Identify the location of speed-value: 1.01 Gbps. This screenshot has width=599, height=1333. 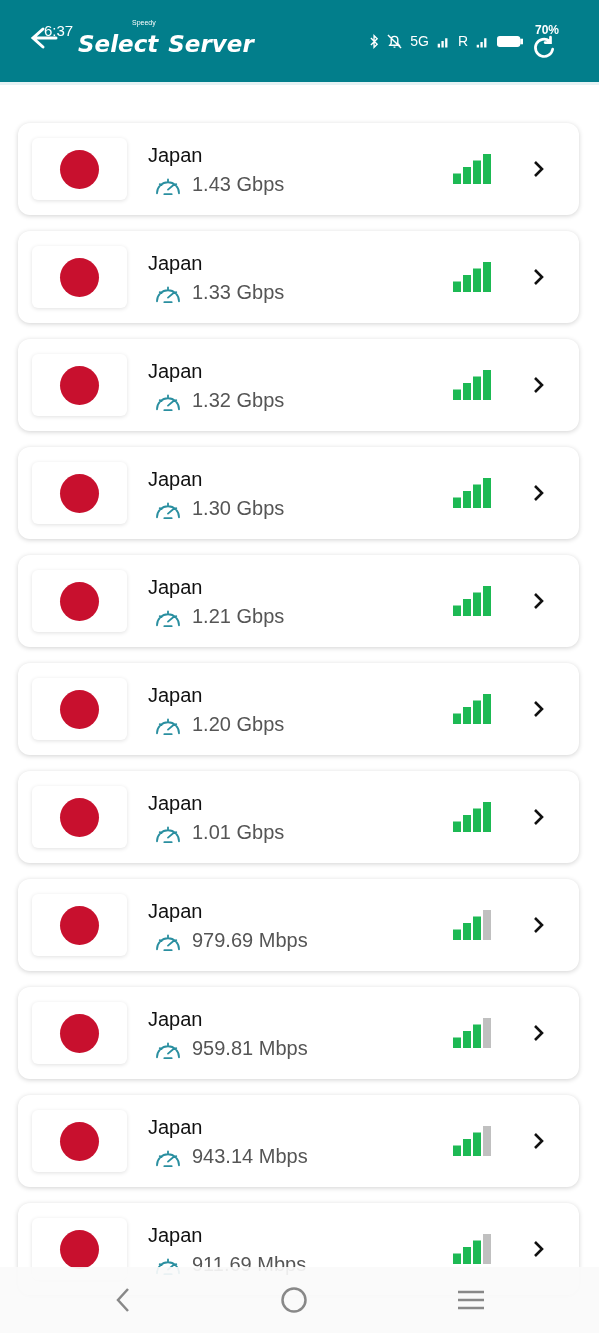
(238, 832).